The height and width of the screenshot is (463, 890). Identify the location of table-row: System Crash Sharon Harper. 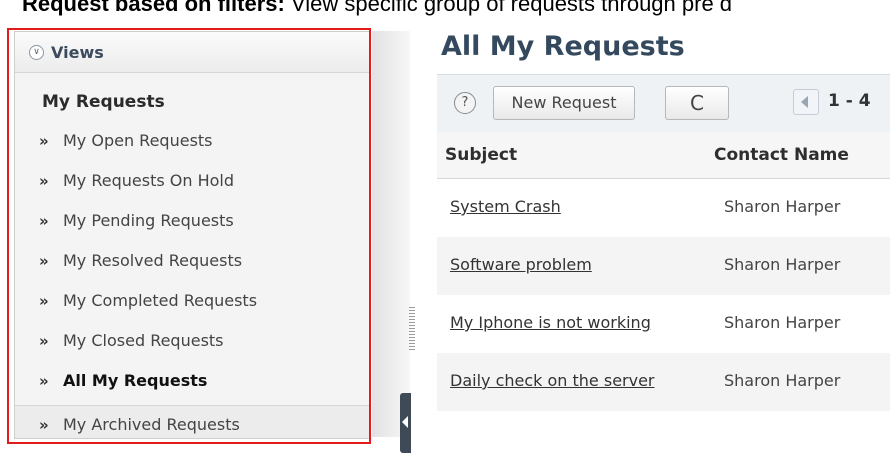
(663, 208).